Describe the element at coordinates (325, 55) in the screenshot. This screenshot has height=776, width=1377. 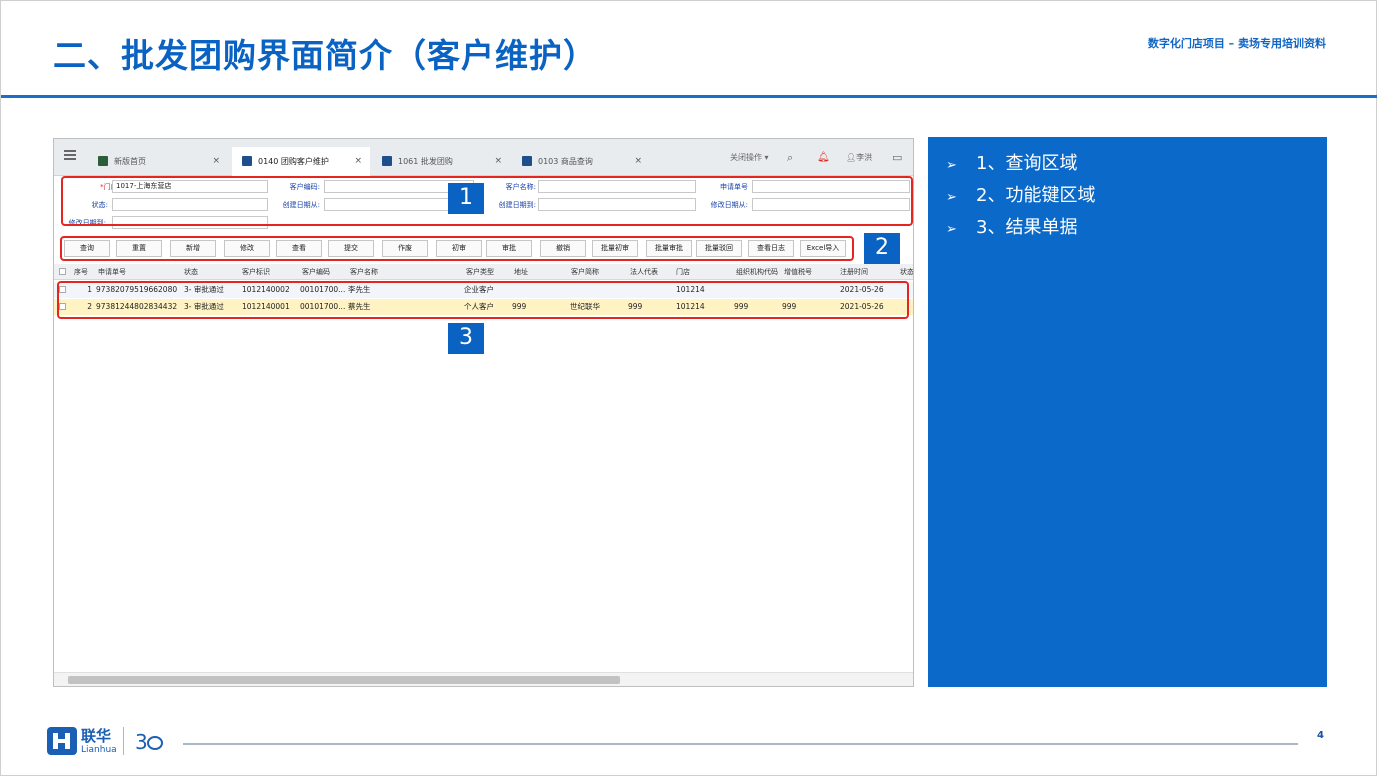
I see `slide-title: 二、批发团购界面简介（客户维护）` at that location.